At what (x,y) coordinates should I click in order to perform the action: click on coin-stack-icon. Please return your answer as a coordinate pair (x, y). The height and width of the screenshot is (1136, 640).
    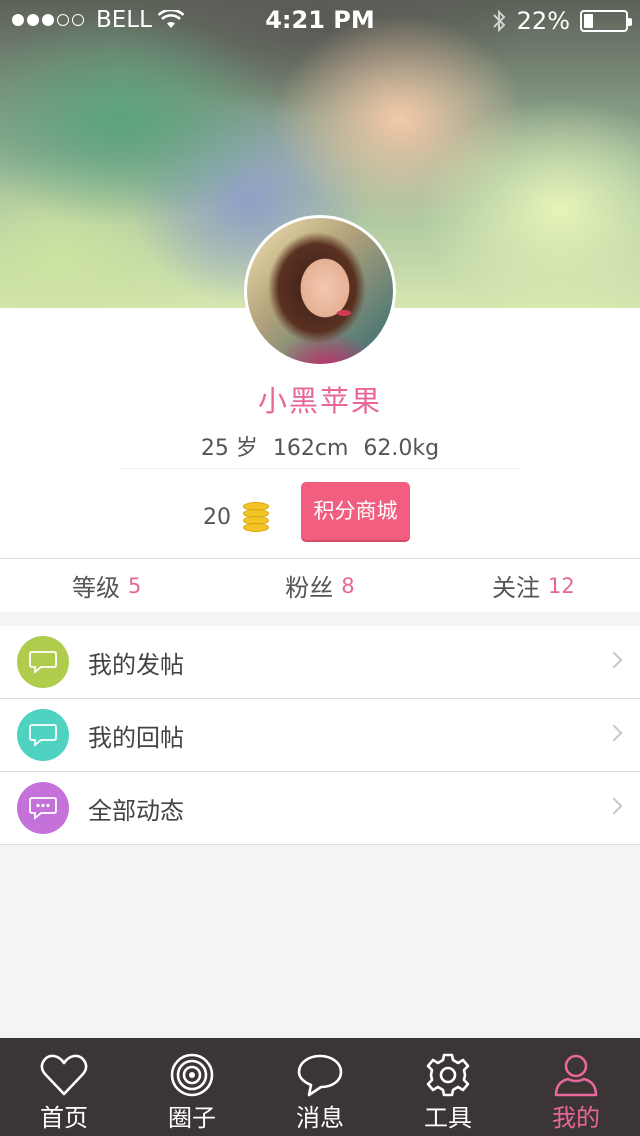
    Looking at the image, I should click on (256, 517).